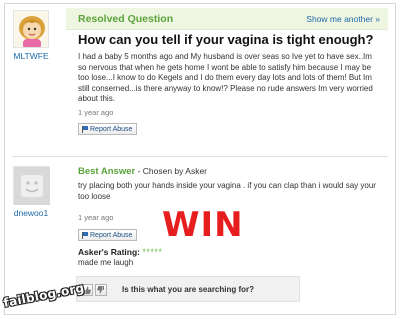  Describe the element at coordinates (203, 225) in the screenshot. I see `win-overlay-text: WIN` at that location.